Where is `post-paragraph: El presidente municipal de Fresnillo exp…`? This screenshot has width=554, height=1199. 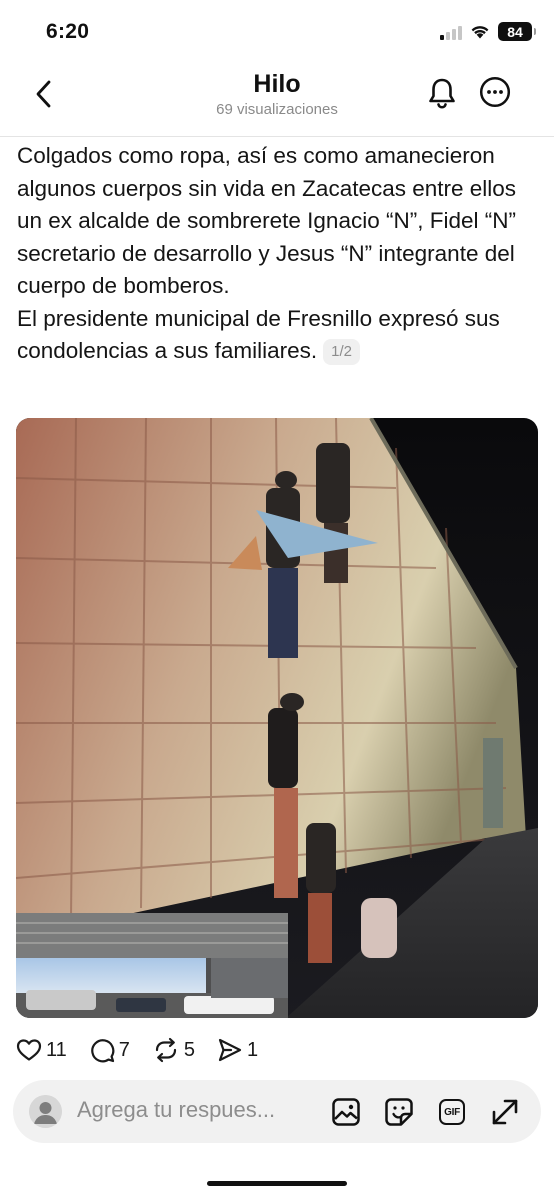
post-paragraph: El presidente municipal de Fresnillo exp… is located at coordinates (279, 335).